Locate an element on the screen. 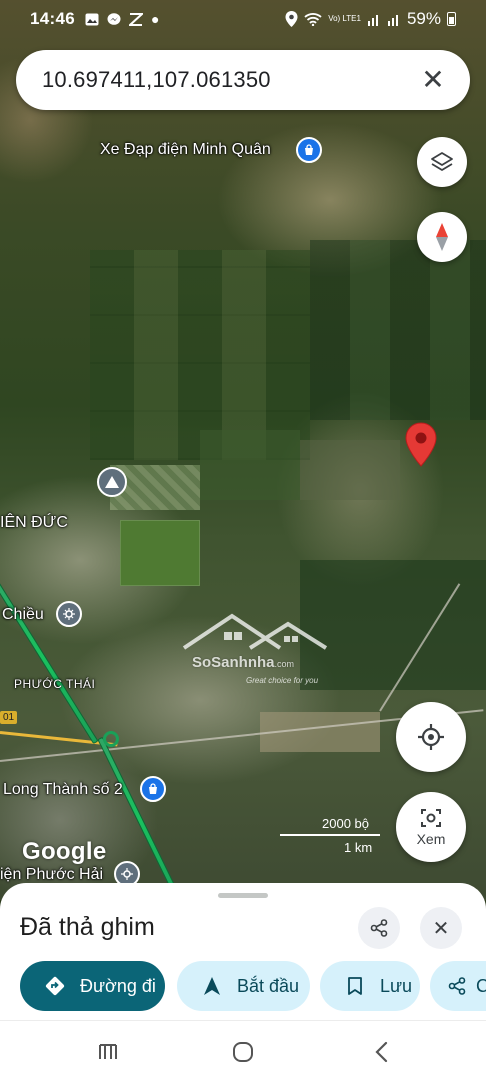  app-notification-icon is located at coordinates (135, 19).